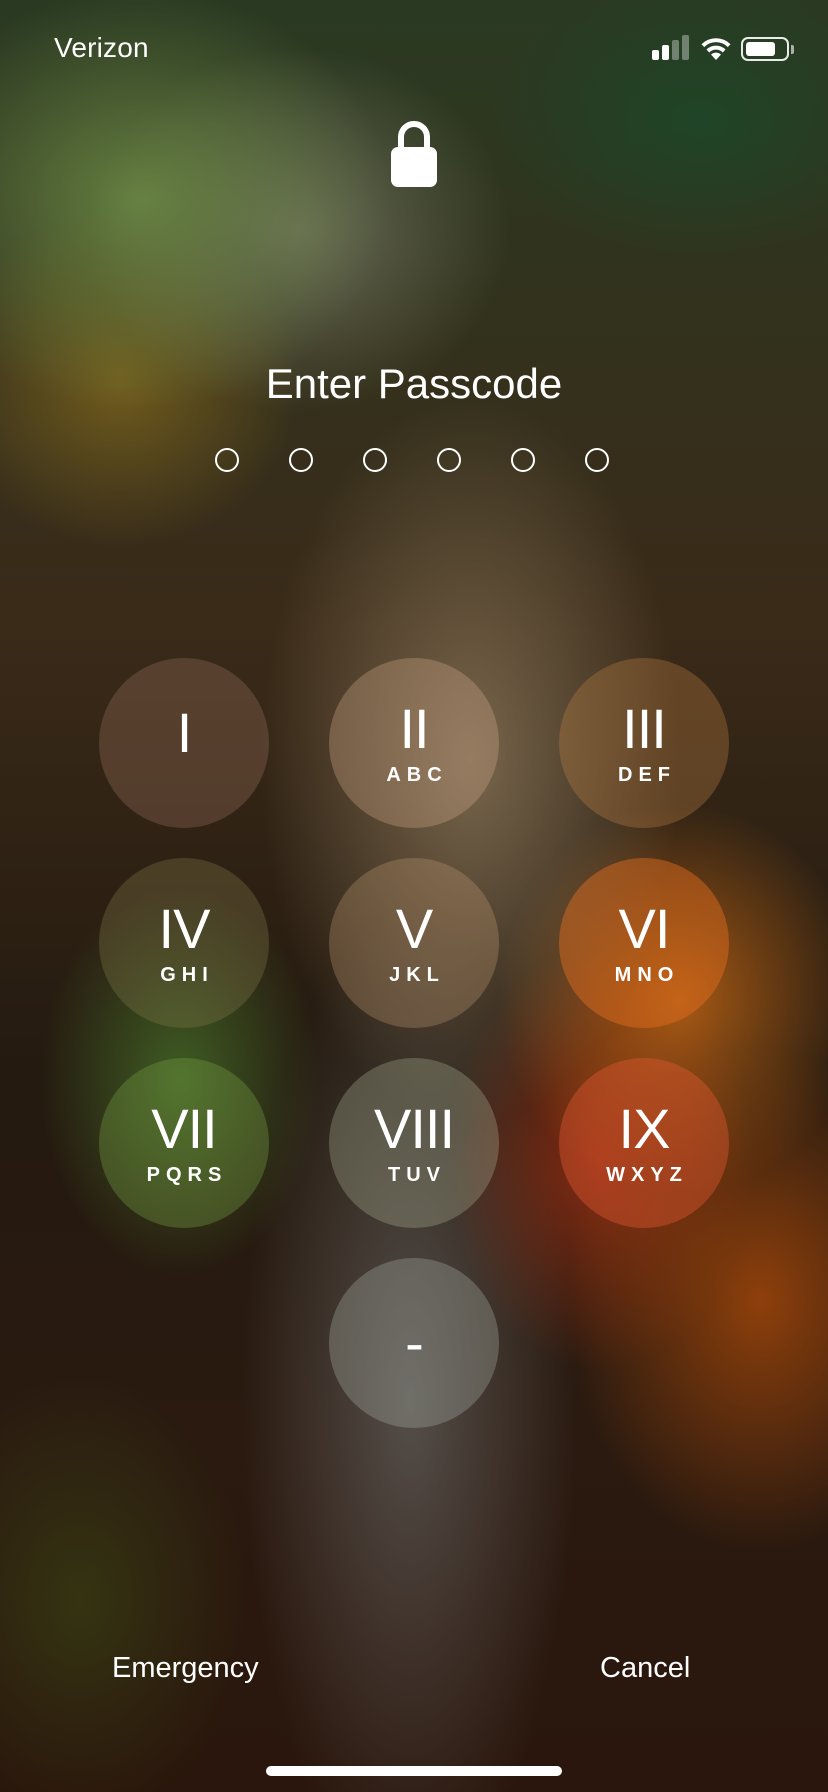  Describe the element at coordinates (414, 928) in the screenshot. I see `key-digit: V` at that location.